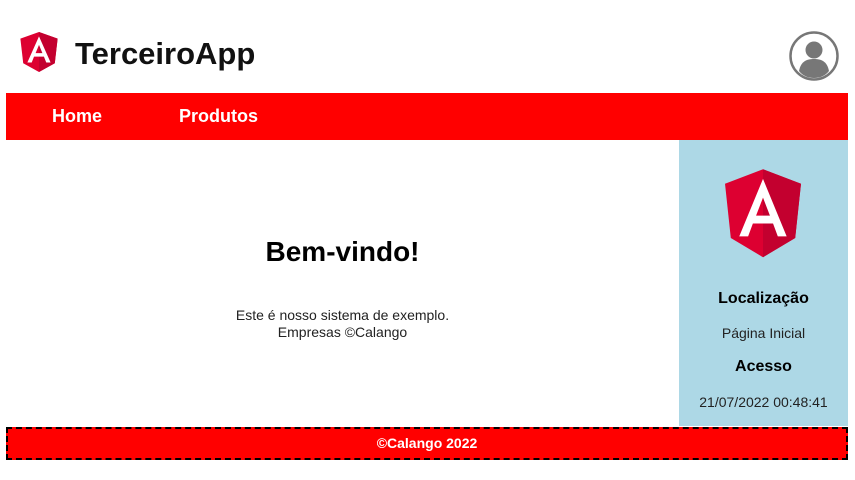 Image resolution: width=855 pixels, height=480 pixels. What do you see at coordinates (763, 402) in the screenshot?
I see `access-value: 21/07/2022 00:48:41` at bounding box center [763, 402].